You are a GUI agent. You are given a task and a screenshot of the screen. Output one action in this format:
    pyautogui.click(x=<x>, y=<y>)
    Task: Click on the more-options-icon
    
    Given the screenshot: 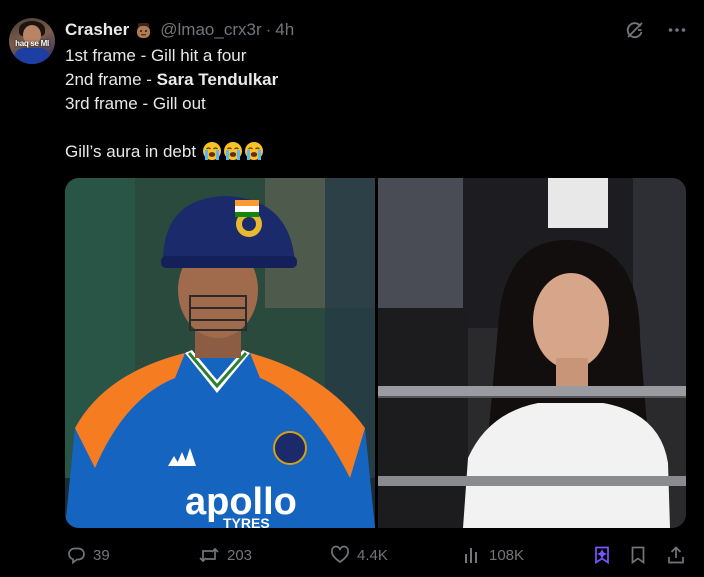 What is the action you would take?
    pyautogui.click(x=677, y=30)
    